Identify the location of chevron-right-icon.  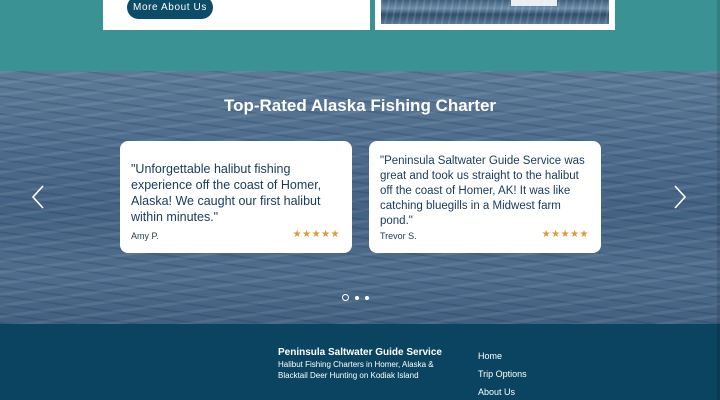
(680, 197).